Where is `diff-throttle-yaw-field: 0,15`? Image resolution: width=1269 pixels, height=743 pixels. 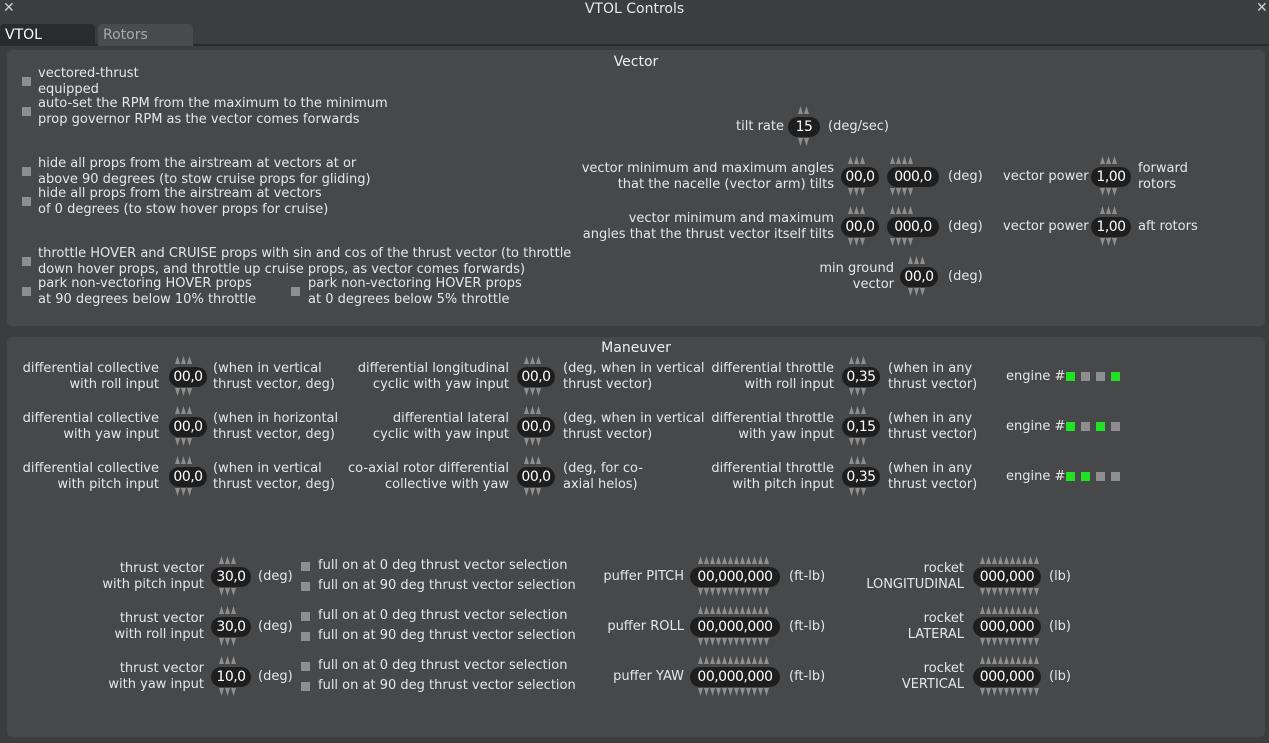 diff-throttle-yaw-field: 0,15 is located at coordinates (861, 427).